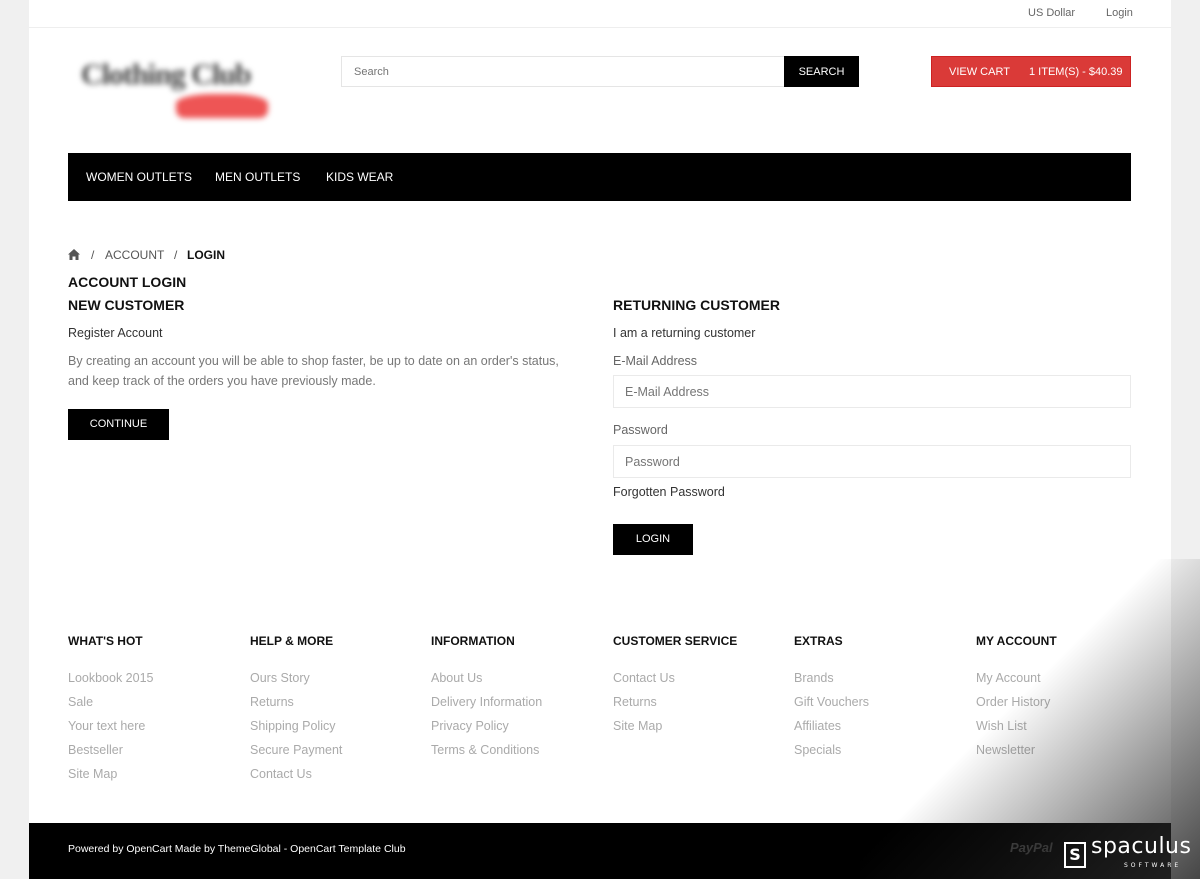  I want to click on footer-link: Ours Story, so click(280, 678).